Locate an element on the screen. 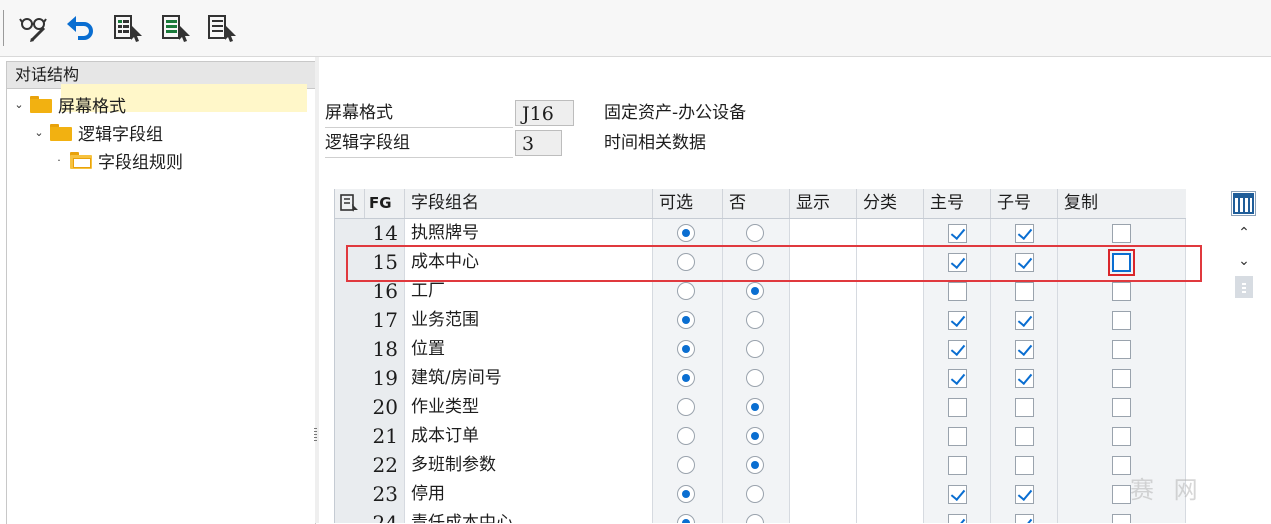  tree-node-field-group-rules: · 字段组规则 is located at coordinates (117, 160).